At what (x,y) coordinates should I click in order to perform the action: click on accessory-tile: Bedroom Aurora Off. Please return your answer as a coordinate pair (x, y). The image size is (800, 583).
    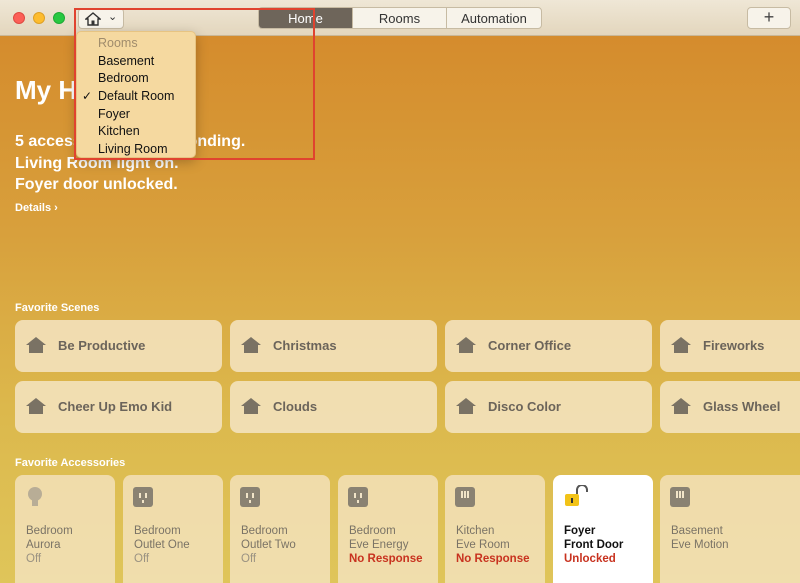
    Looking at the image, I should click on (65, 529).